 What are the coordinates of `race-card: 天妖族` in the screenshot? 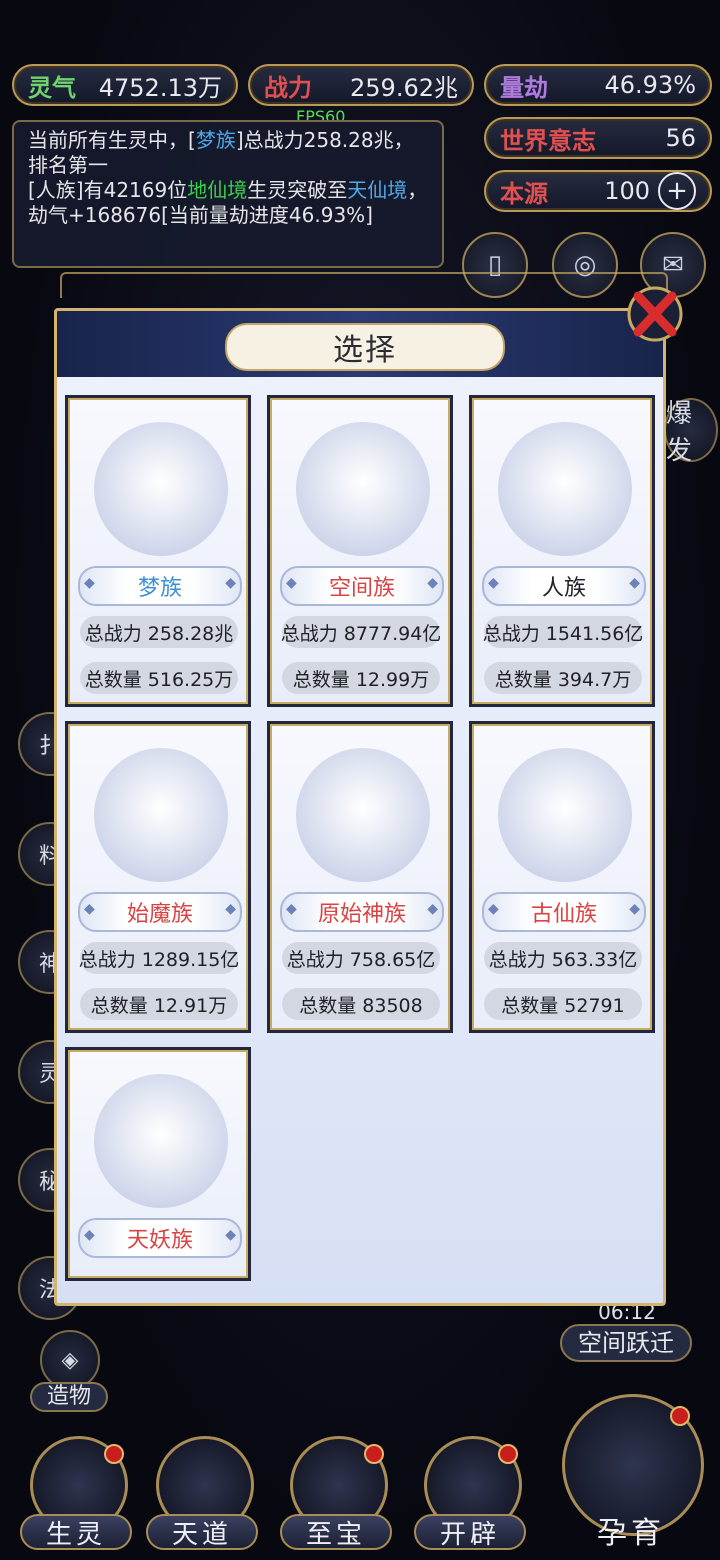 It's located at (158, 1164).